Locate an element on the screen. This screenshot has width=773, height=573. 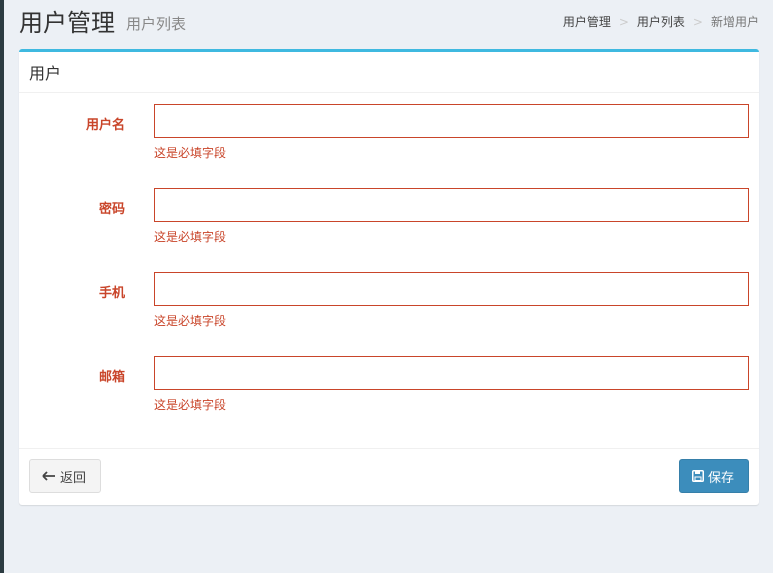
save-button-label: 保存 is located at coordinates (721, 478).